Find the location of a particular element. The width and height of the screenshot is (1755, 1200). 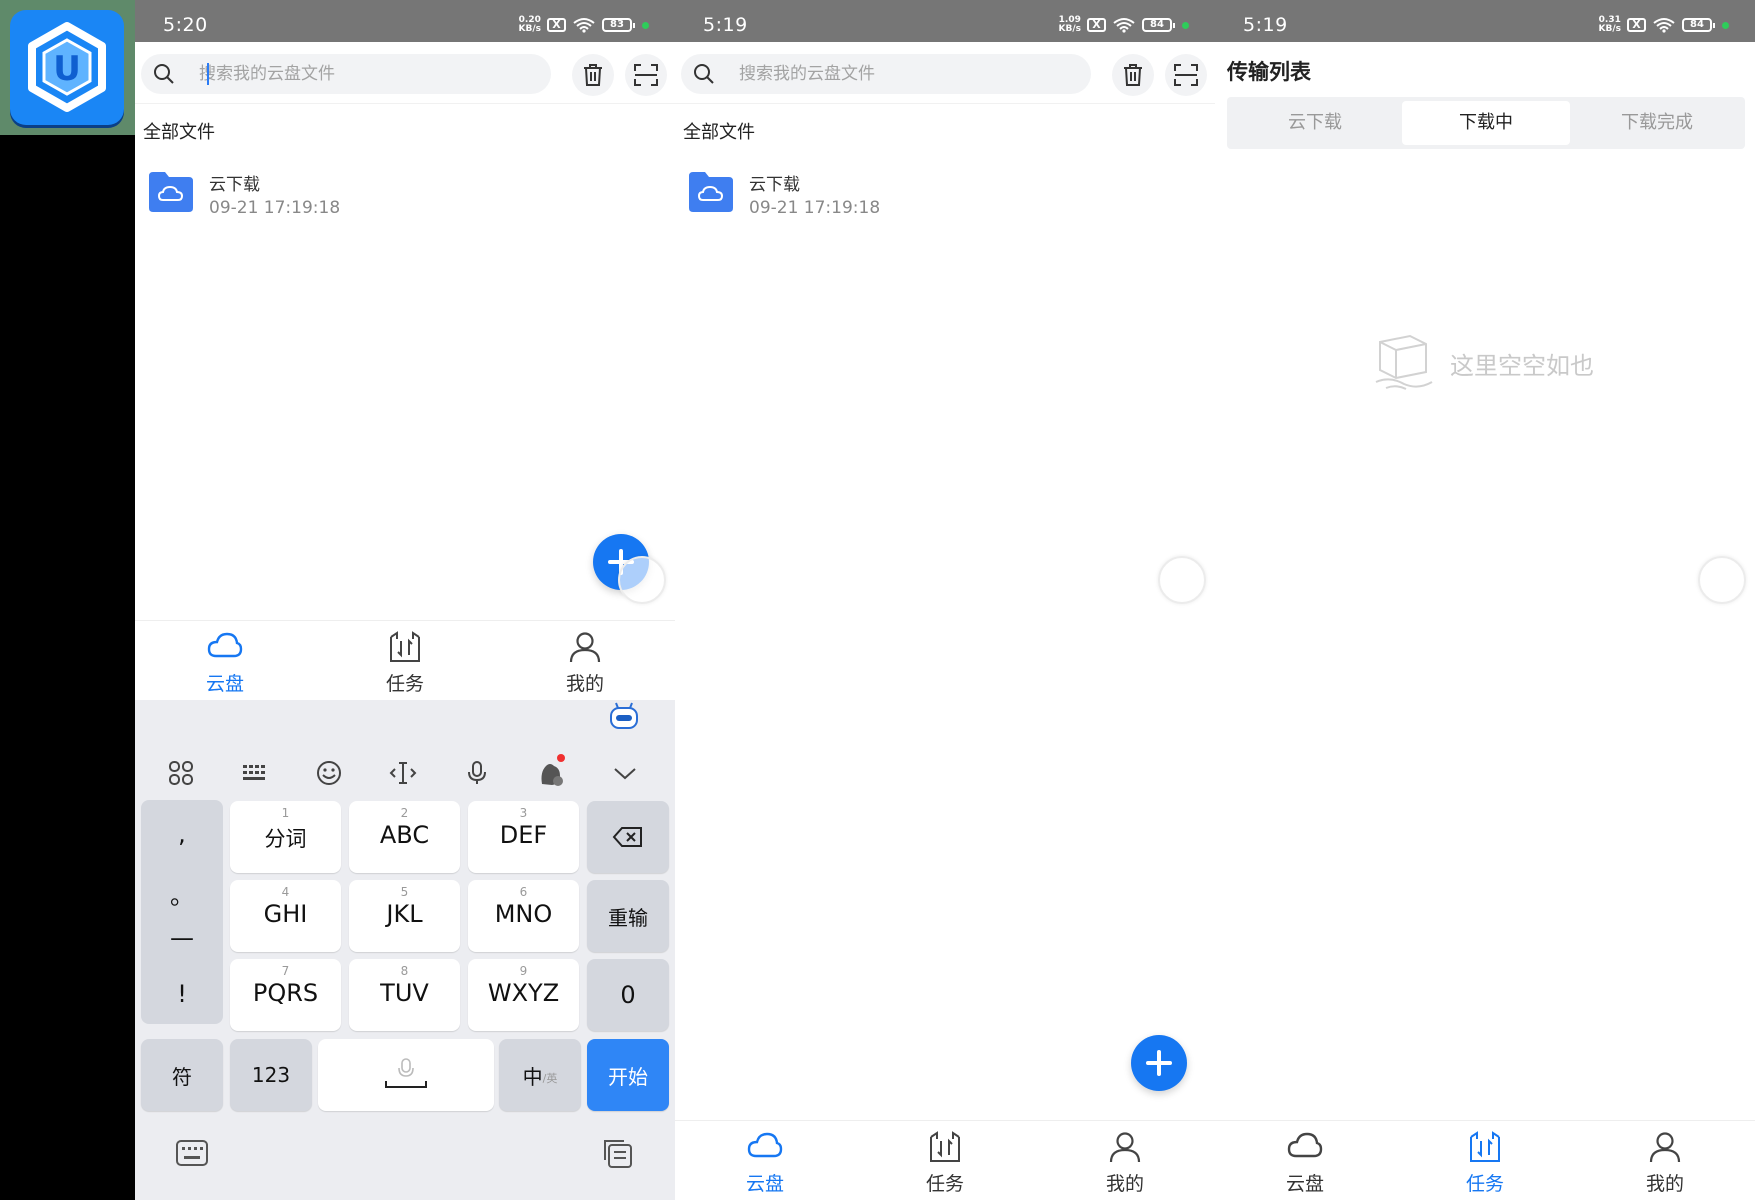

zero-label: 0 is located at coordinates (628, 995).